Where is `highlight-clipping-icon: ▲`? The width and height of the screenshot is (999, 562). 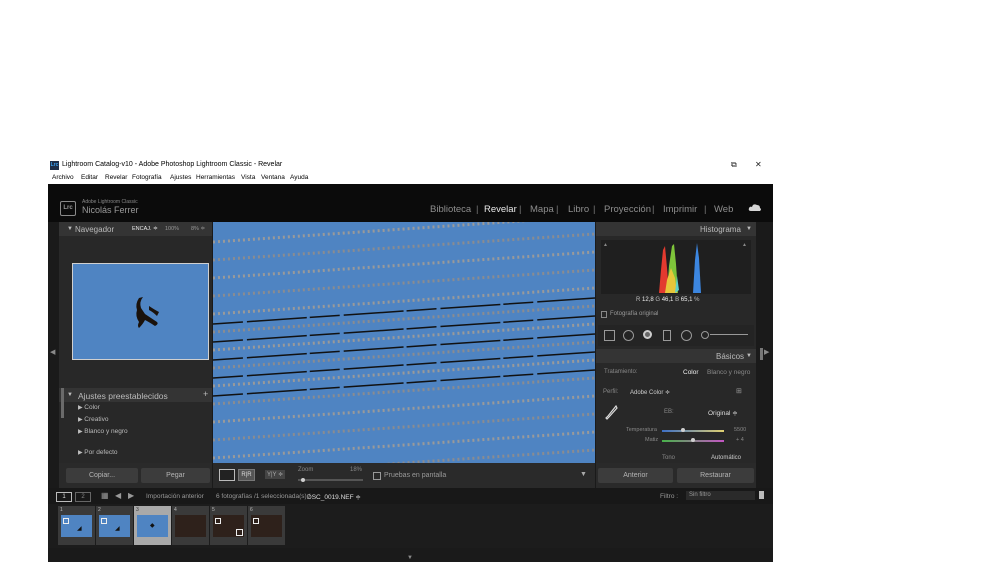 highlight-clipping-icon: ▲ is located at coordinates (744, 245).